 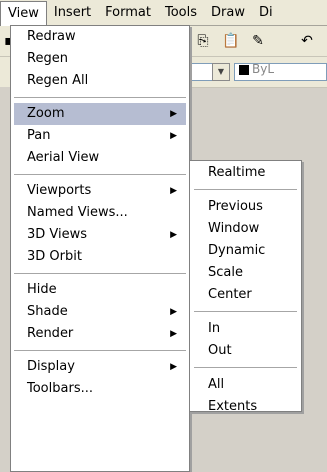 I want to click on menu-item-display: Display ▶, so click(x=100, y=367).